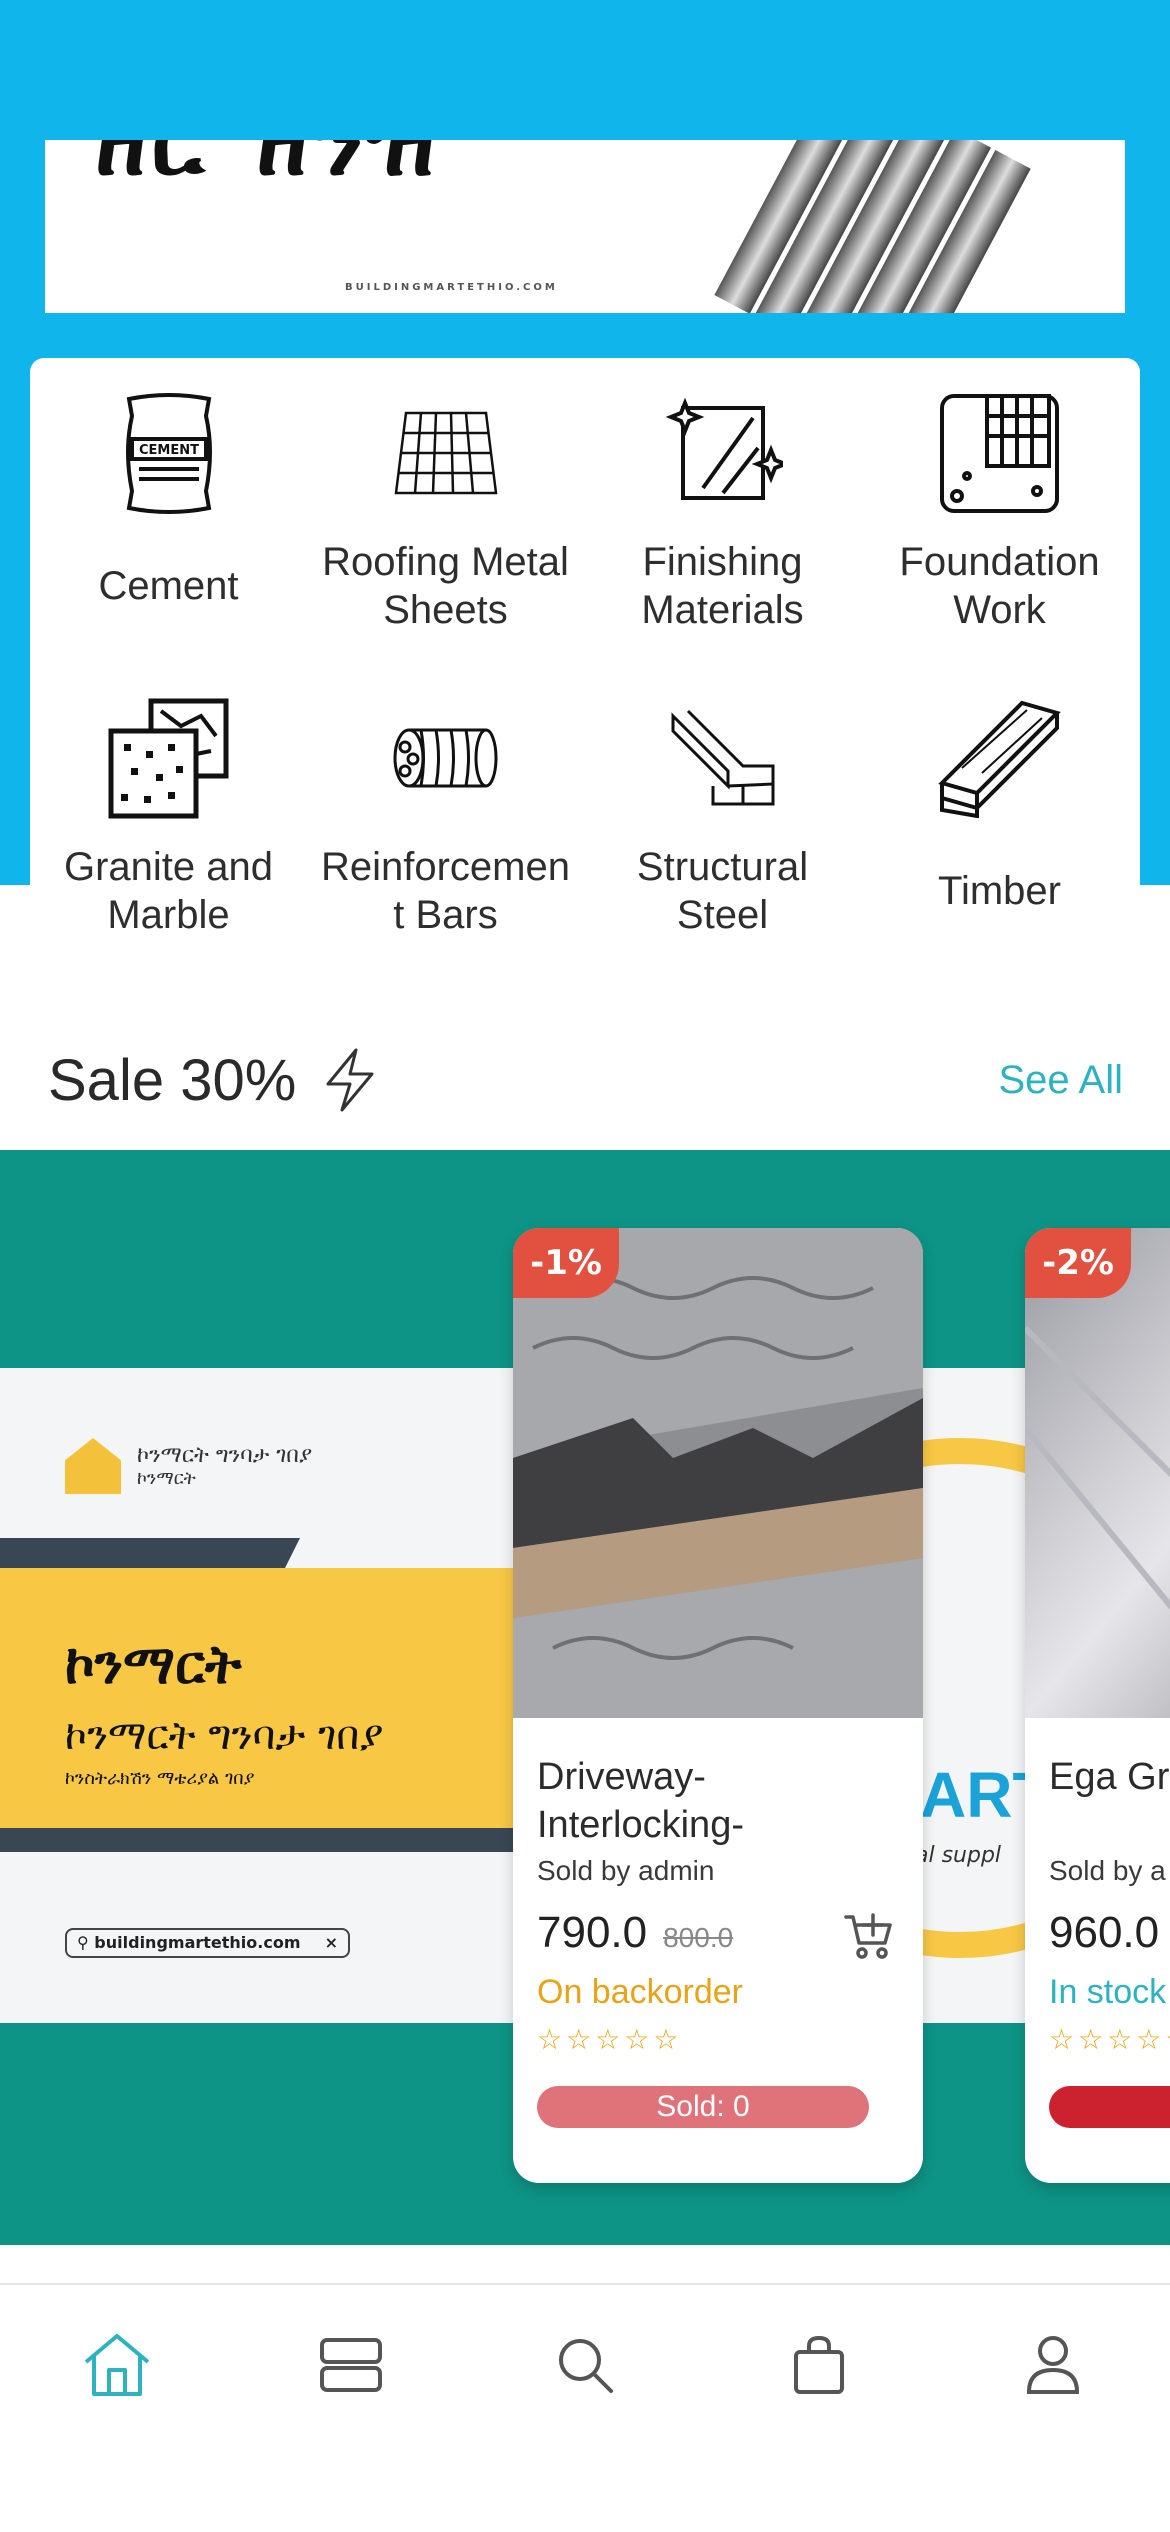  I want to click on banner-headline: ዘሮ ዘንዝ, so click(267, 168).